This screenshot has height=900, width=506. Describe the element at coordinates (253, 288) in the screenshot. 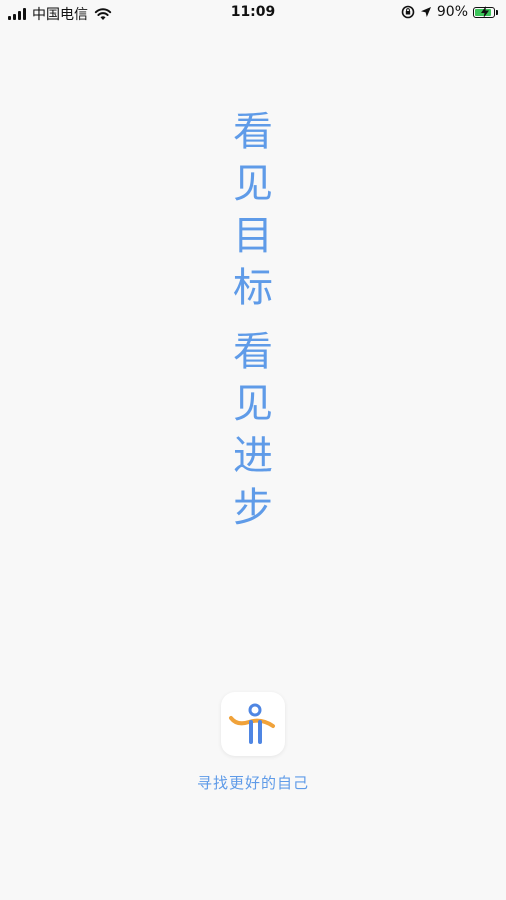

I see `slogan-char: 标` at that location.